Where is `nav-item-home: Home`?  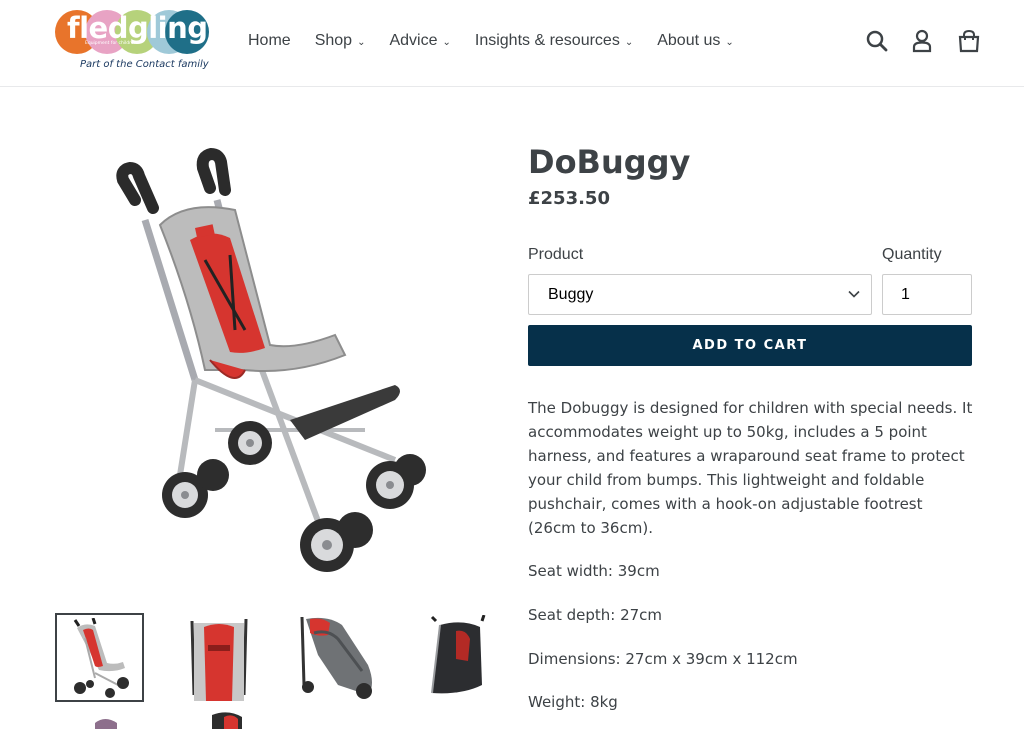
nav-item-home: Home is located at coordinates (269, 41).